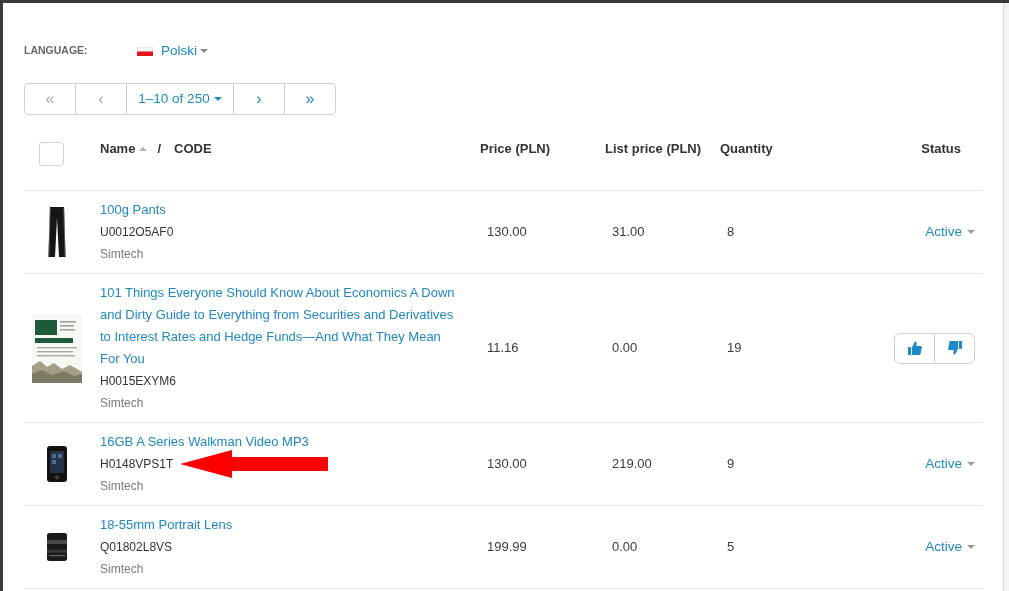 The width and height of the screenshot is (1009, 591). I want to click on thumbs-down-icon, so click(954, 348).